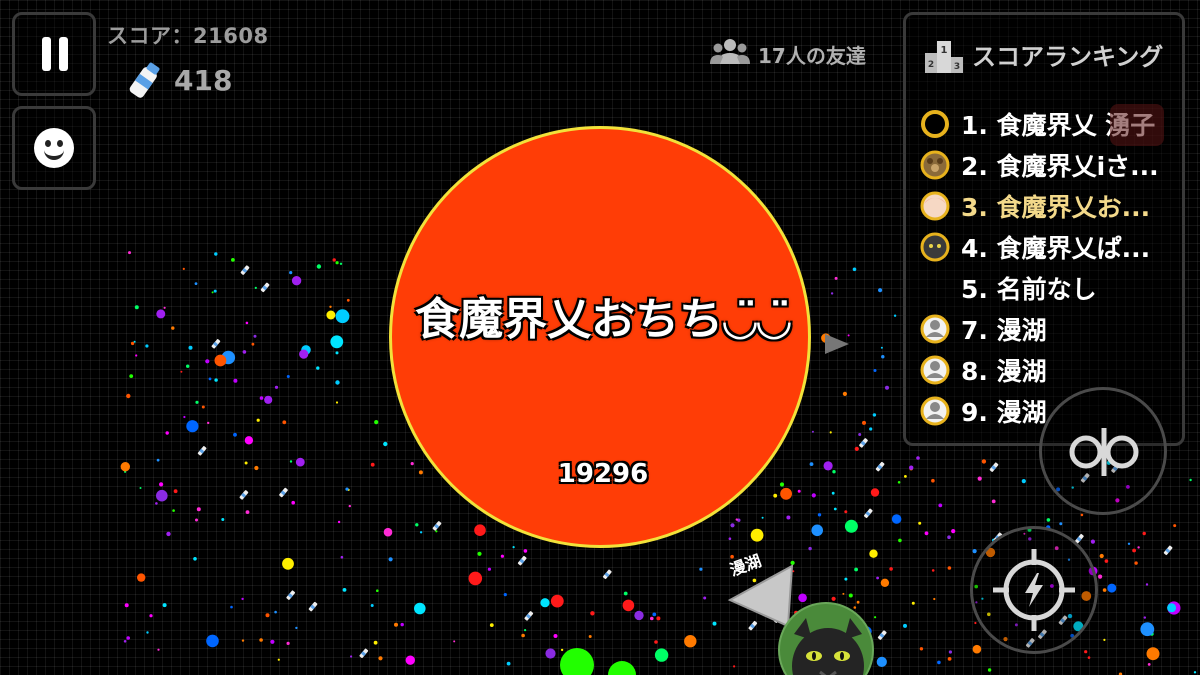  I want to click on friends-icon, so click(730, 51).